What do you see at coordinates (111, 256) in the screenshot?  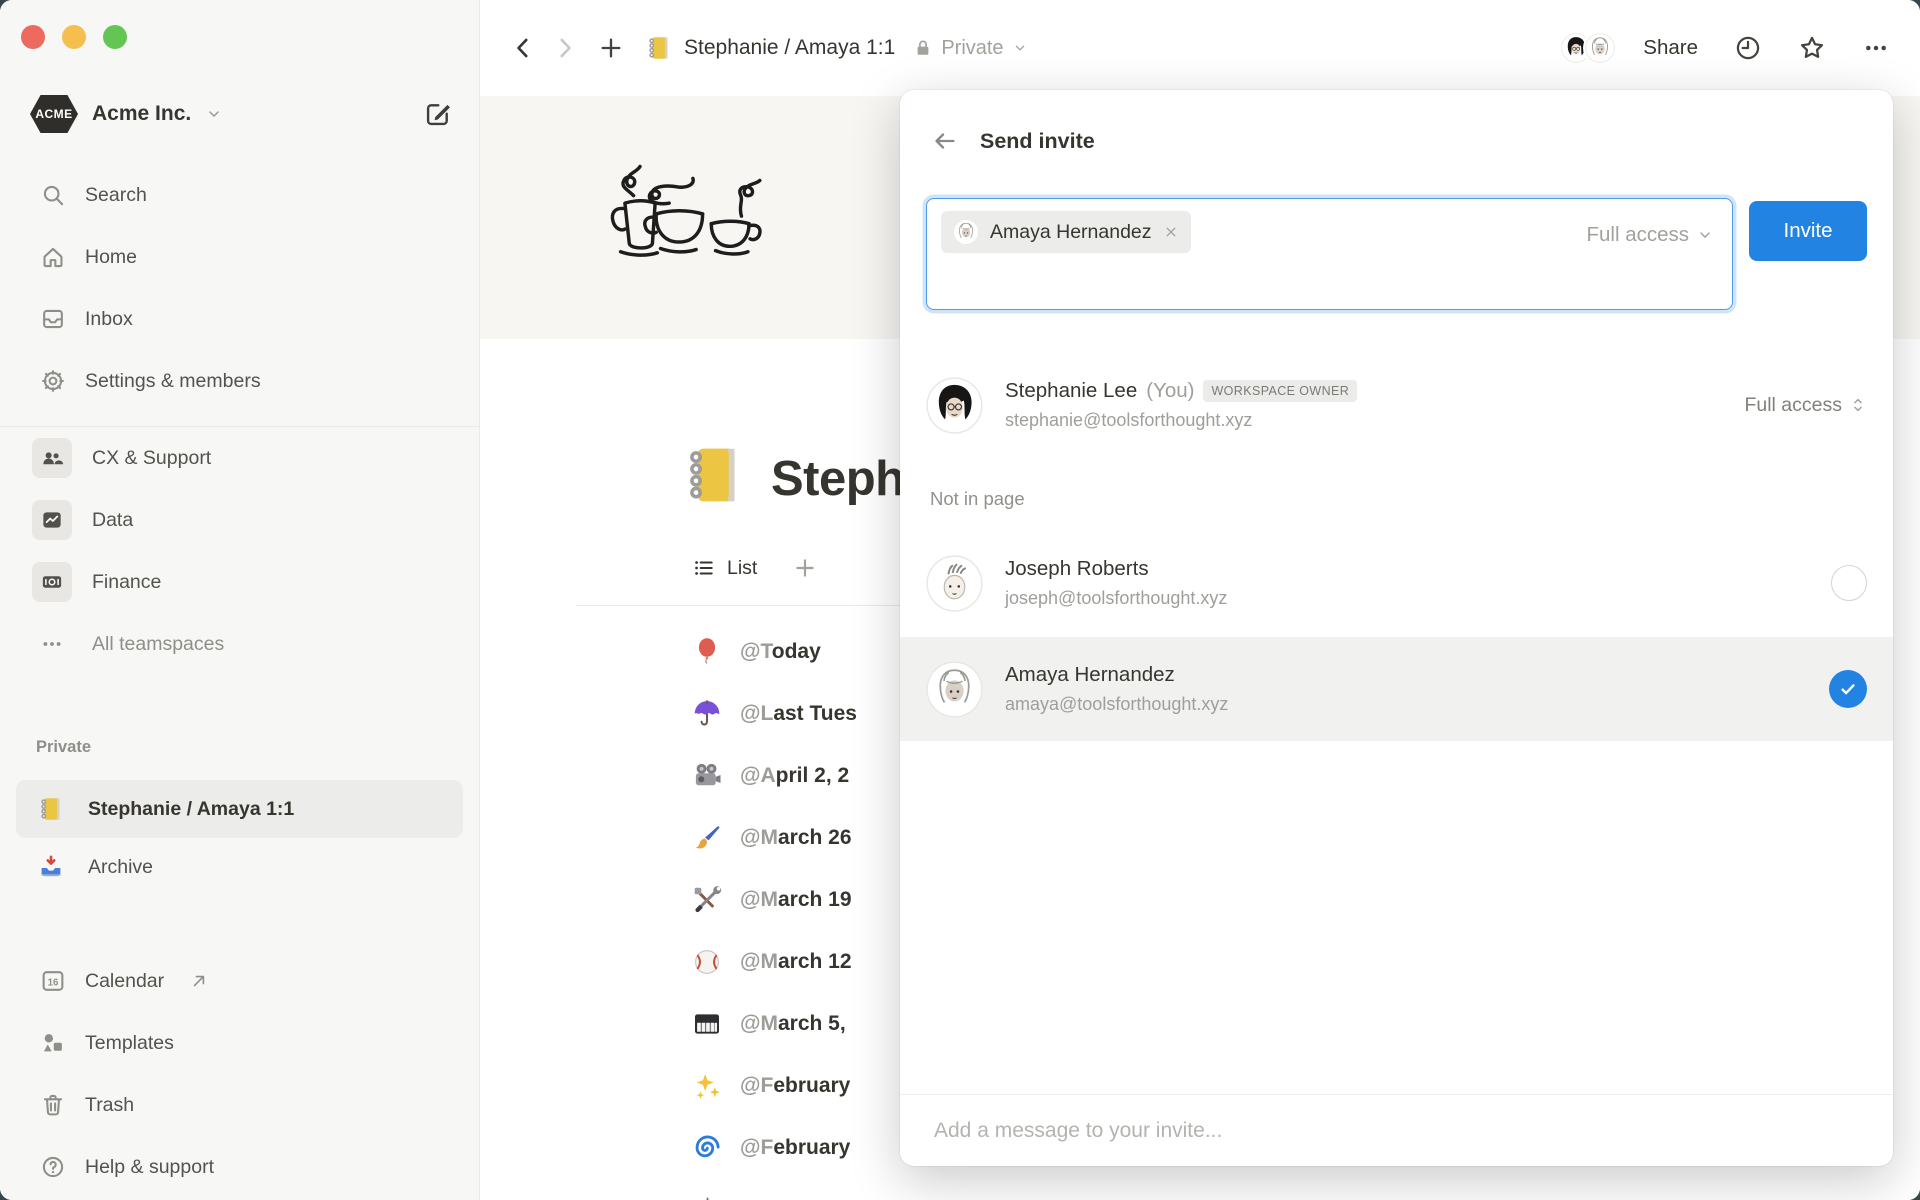 I see `sidebar-item-label: Home` at bounding box center [111, 256].